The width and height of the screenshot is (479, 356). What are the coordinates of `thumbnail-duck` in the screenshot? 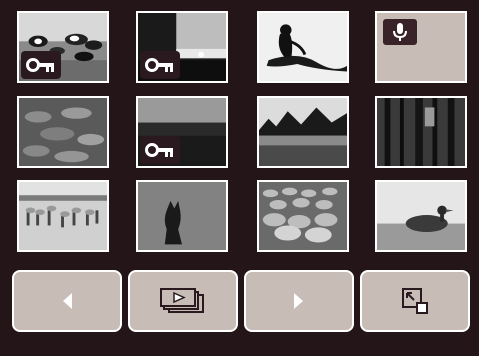 It's located at (421, 216).